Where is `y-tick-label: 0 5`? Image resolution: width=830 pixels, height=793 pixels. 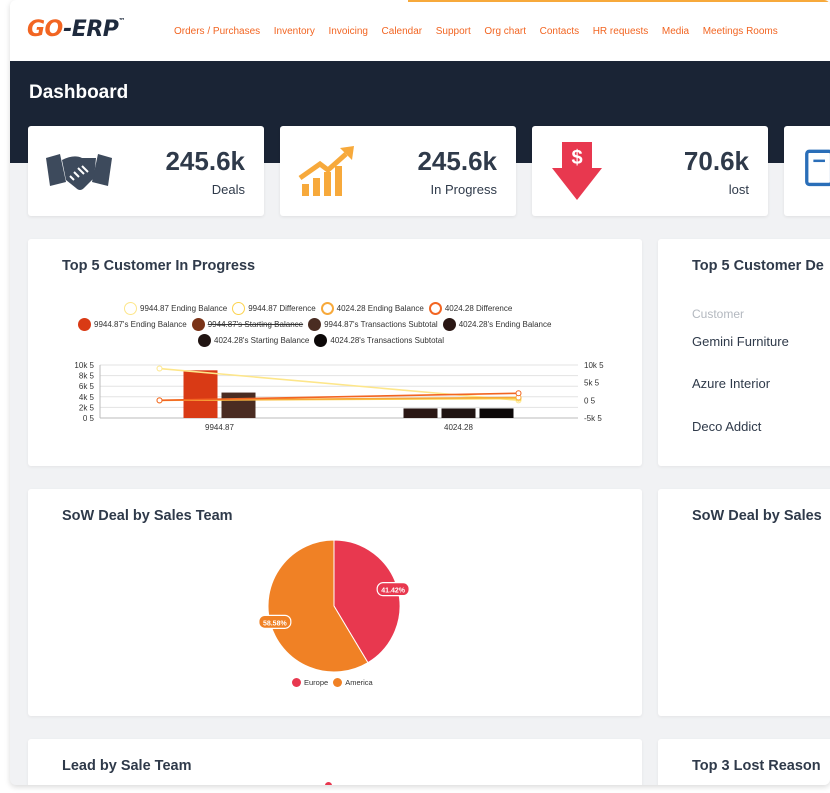
y-tick-label: 0 5 is located at coordinates (89, 418).